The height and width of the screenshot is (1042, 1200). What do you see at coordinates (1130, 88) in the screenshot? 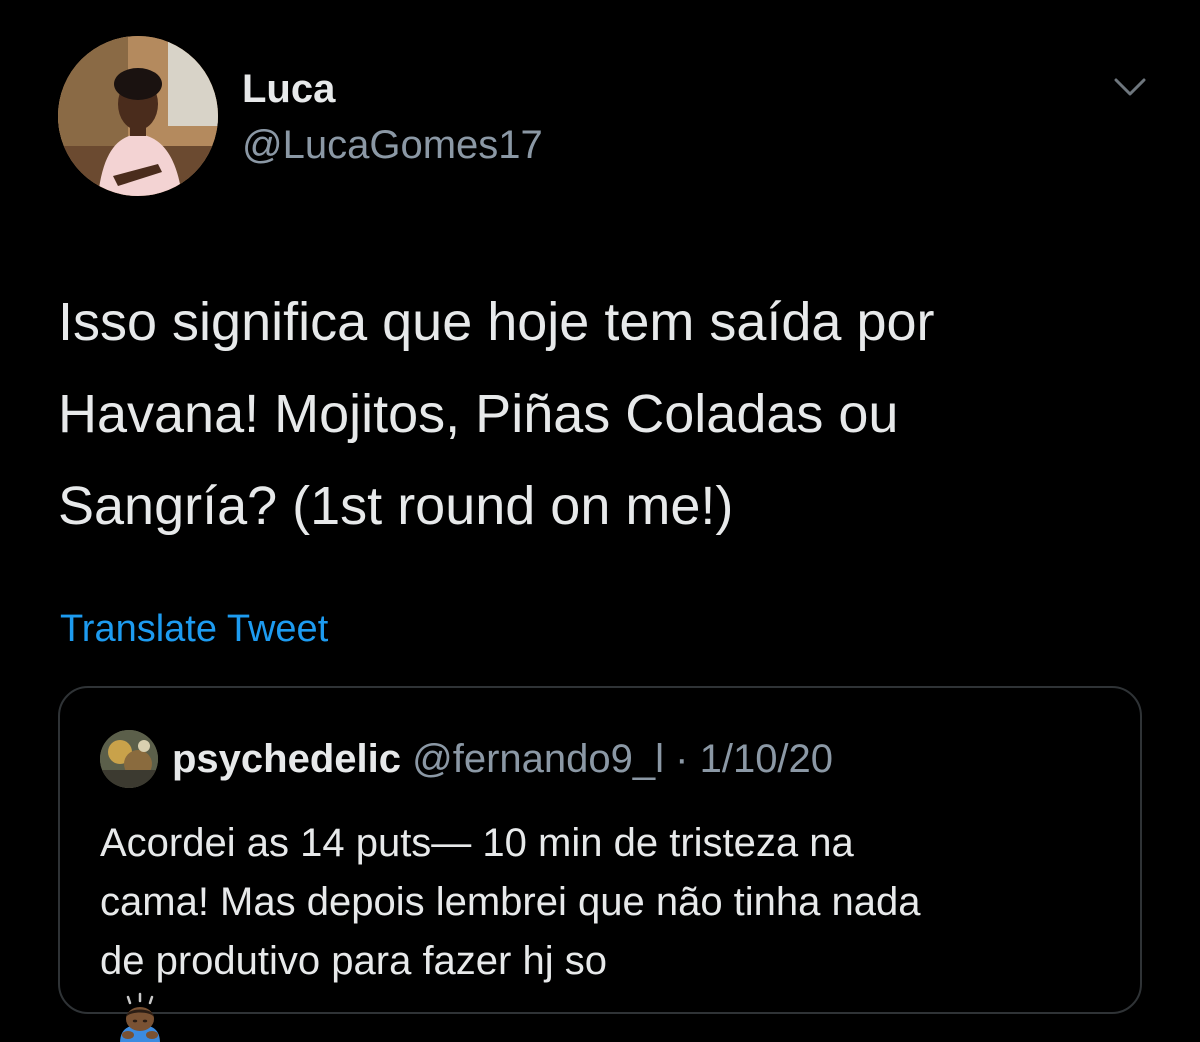
I see `chevron-down-icon` at bounding box center [1130, 88].